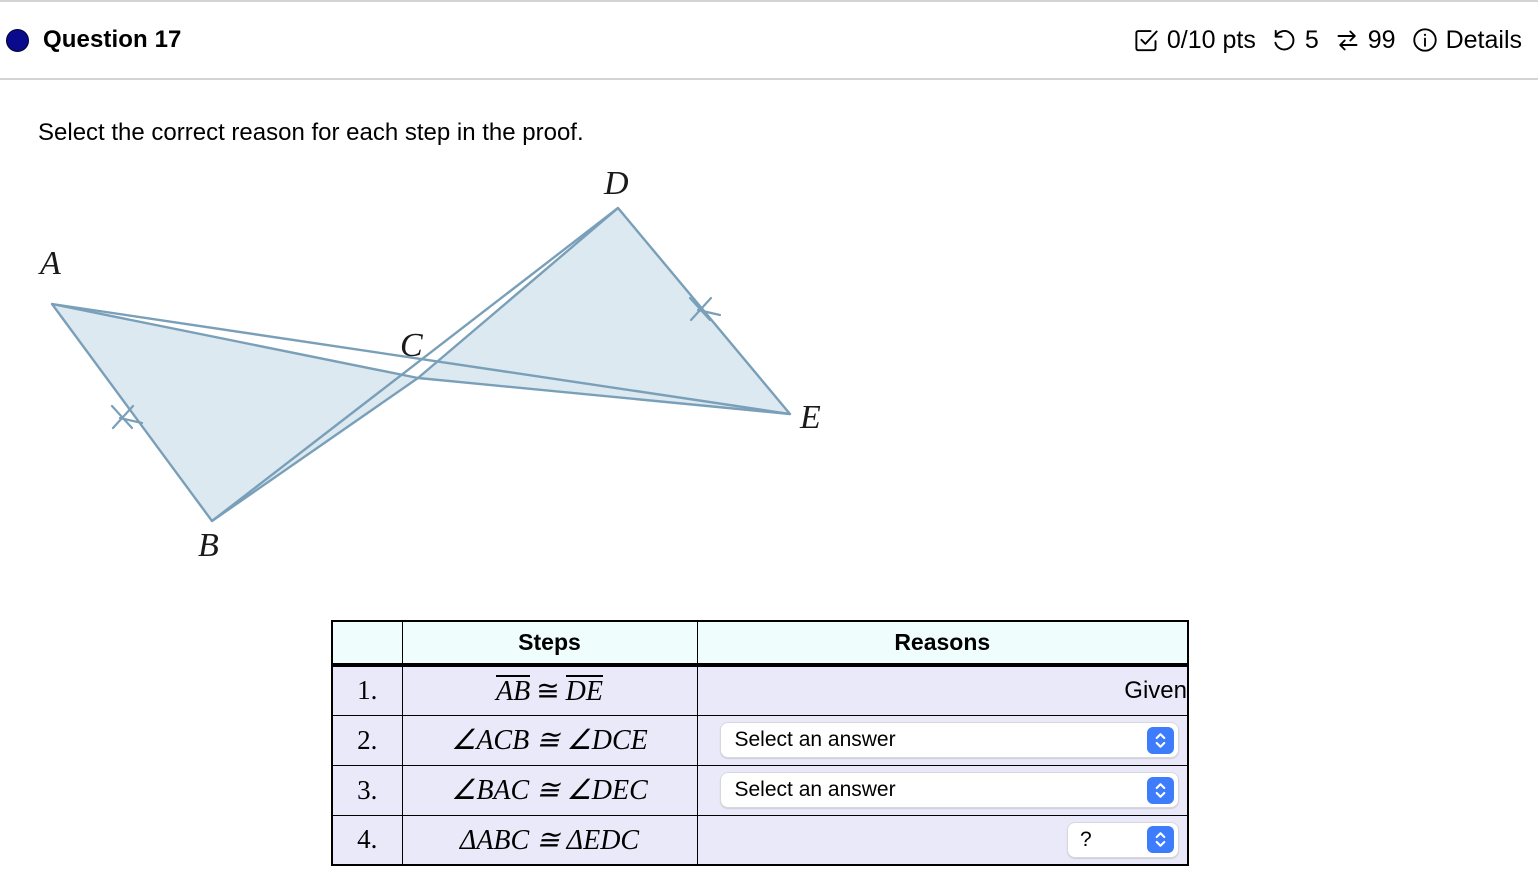 The image size is (1538, 896). What do you see at coordinates (1284, 40) in the screenshot?
I see `undo-arrow-icon` at bounding box center [1284, 40].